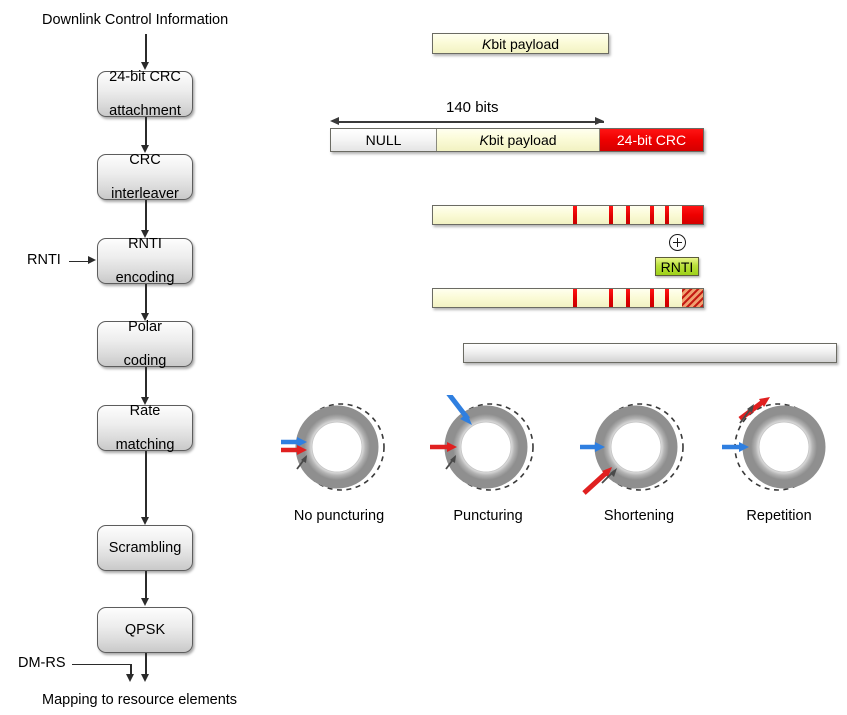 This screenshot has width=847, height=715. I want to click on null-segment: NULL, so click(384, 140).